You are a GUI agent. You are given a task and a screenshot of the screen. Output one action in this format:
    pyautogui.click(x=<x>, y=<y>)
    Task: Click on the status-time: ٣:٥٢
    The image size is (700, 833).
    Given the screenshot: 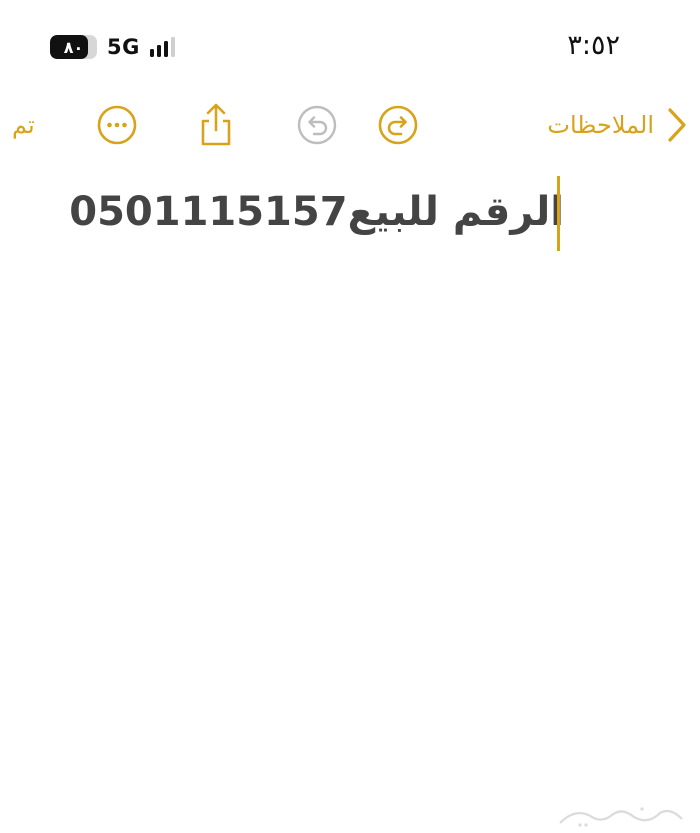 What is the action you would take?
    pyautogui.click(x=593, y=45)
    